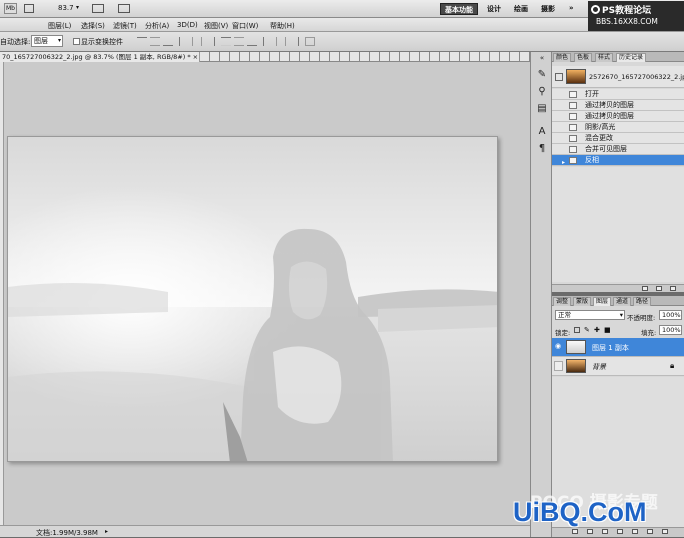  What do you see at coordinates (618, 224) in the screenshot?
I see `history-empty-area` at bounding box center [618, 224].